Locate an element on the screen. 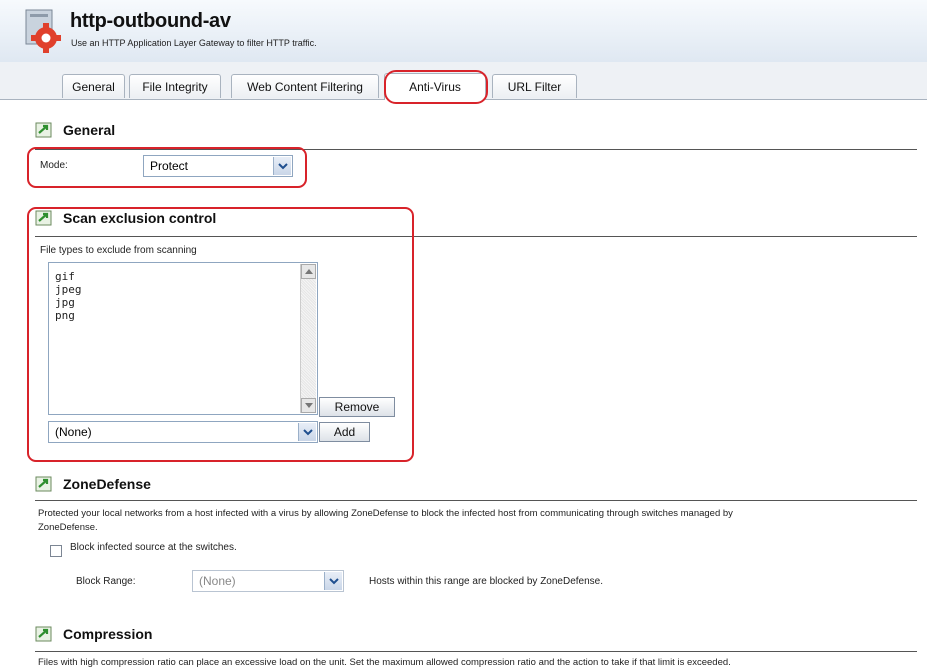  block-infected-checkbox is located at coordinates (56, 551).